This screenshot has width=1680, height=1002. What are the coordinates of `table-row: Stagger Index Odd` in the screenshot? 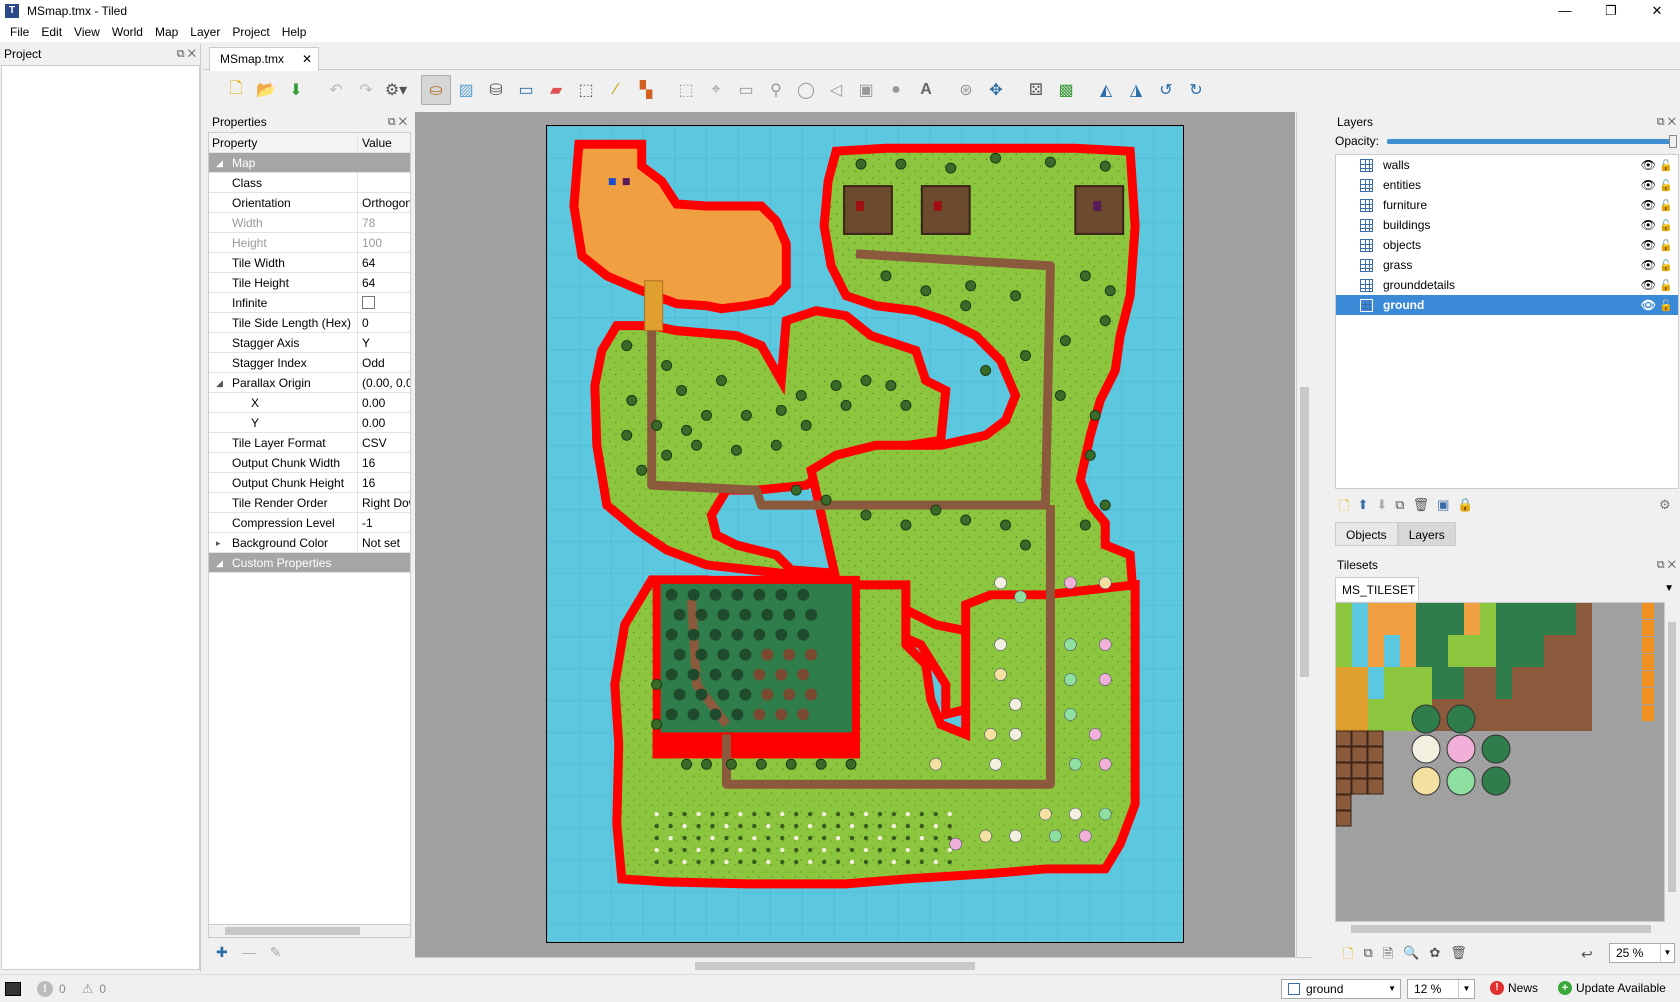 It's located at (309, 363).